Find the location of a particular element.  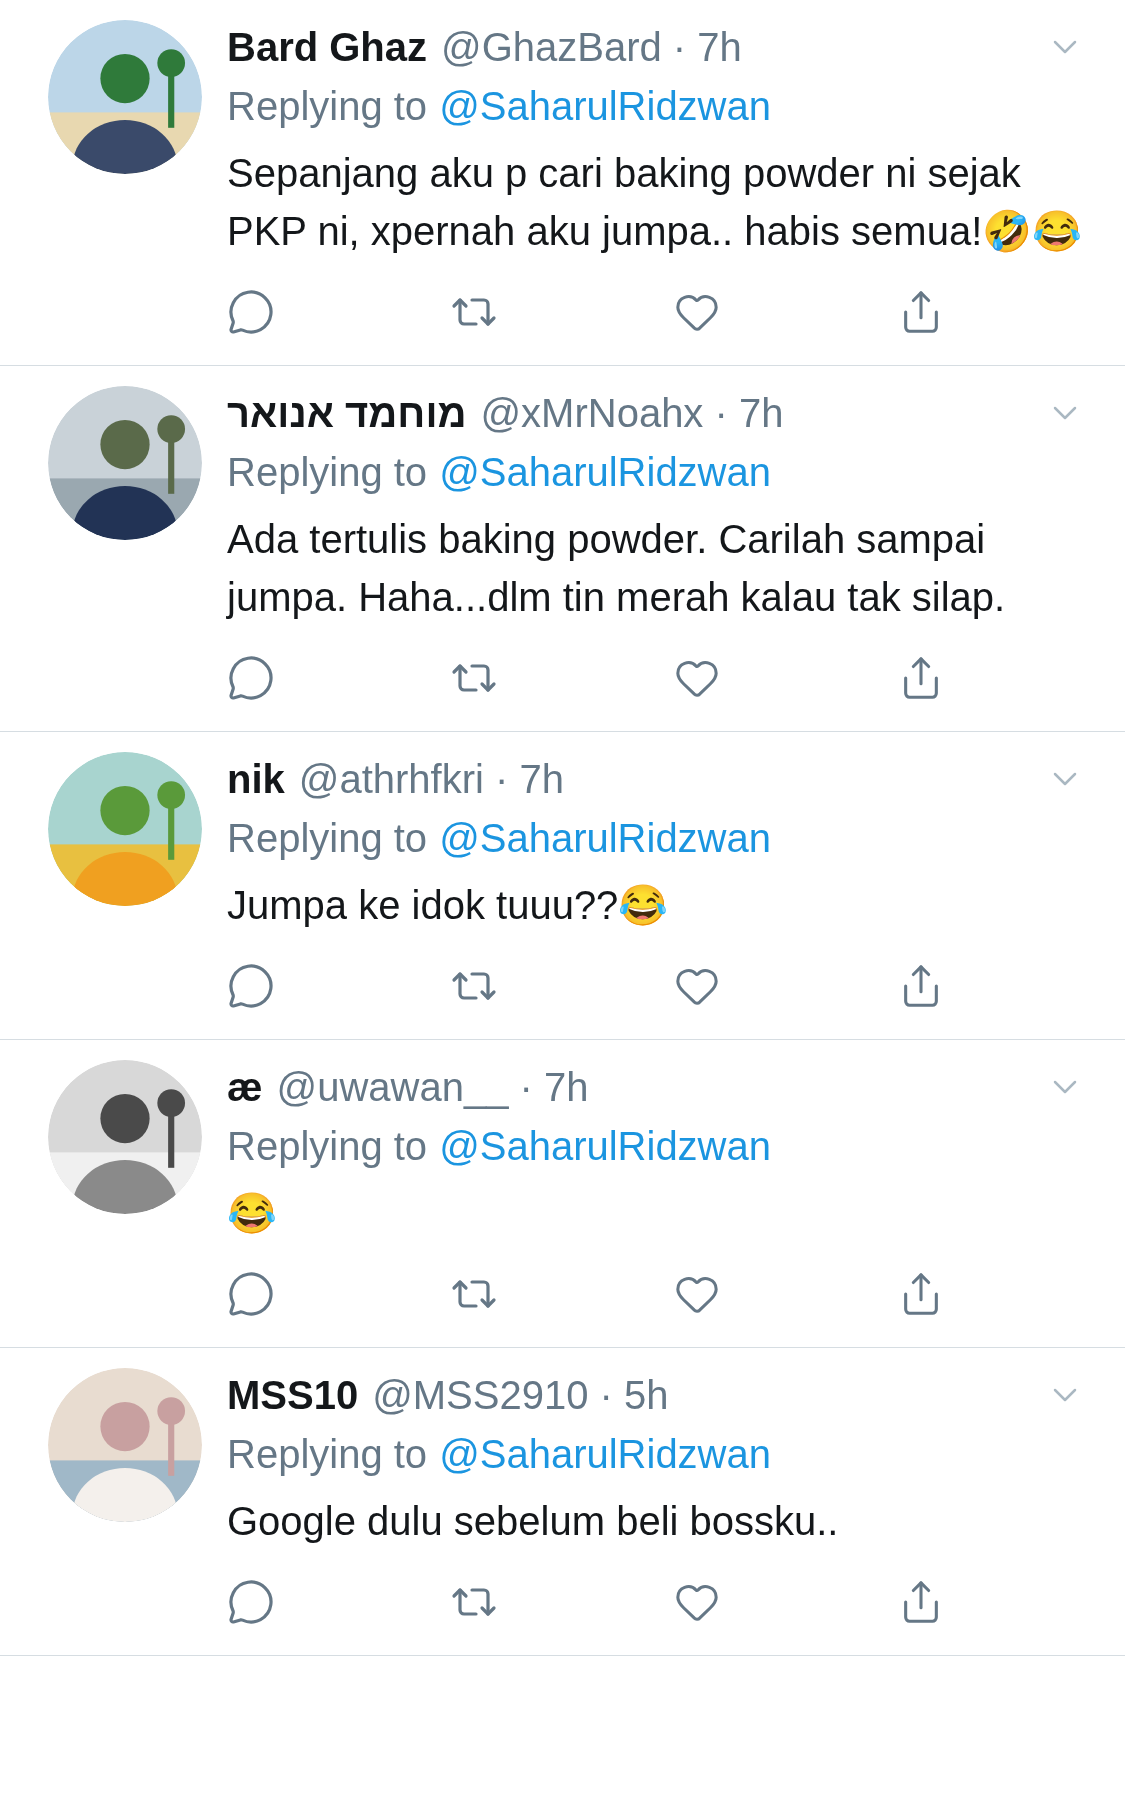

user-name: nik is located at coordinates (256, 779).